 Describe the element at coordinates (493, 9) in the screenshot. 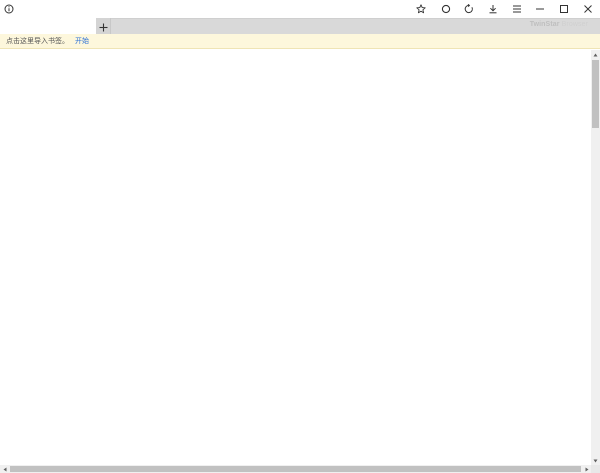

I see `download-icon` at that location.